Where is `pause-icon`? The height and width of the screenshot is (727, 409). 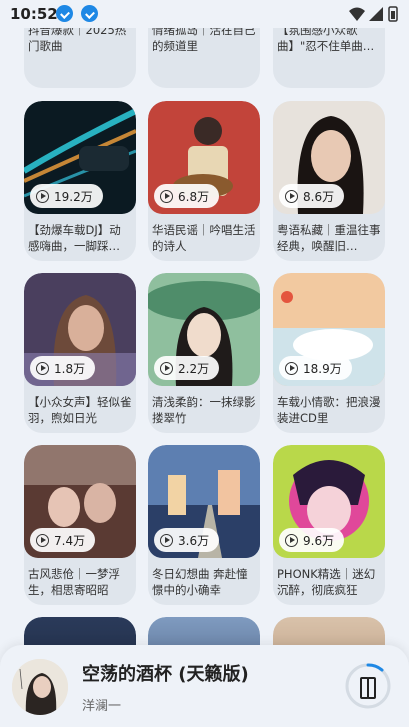 pause-icon is located at coordinates (368, 688).